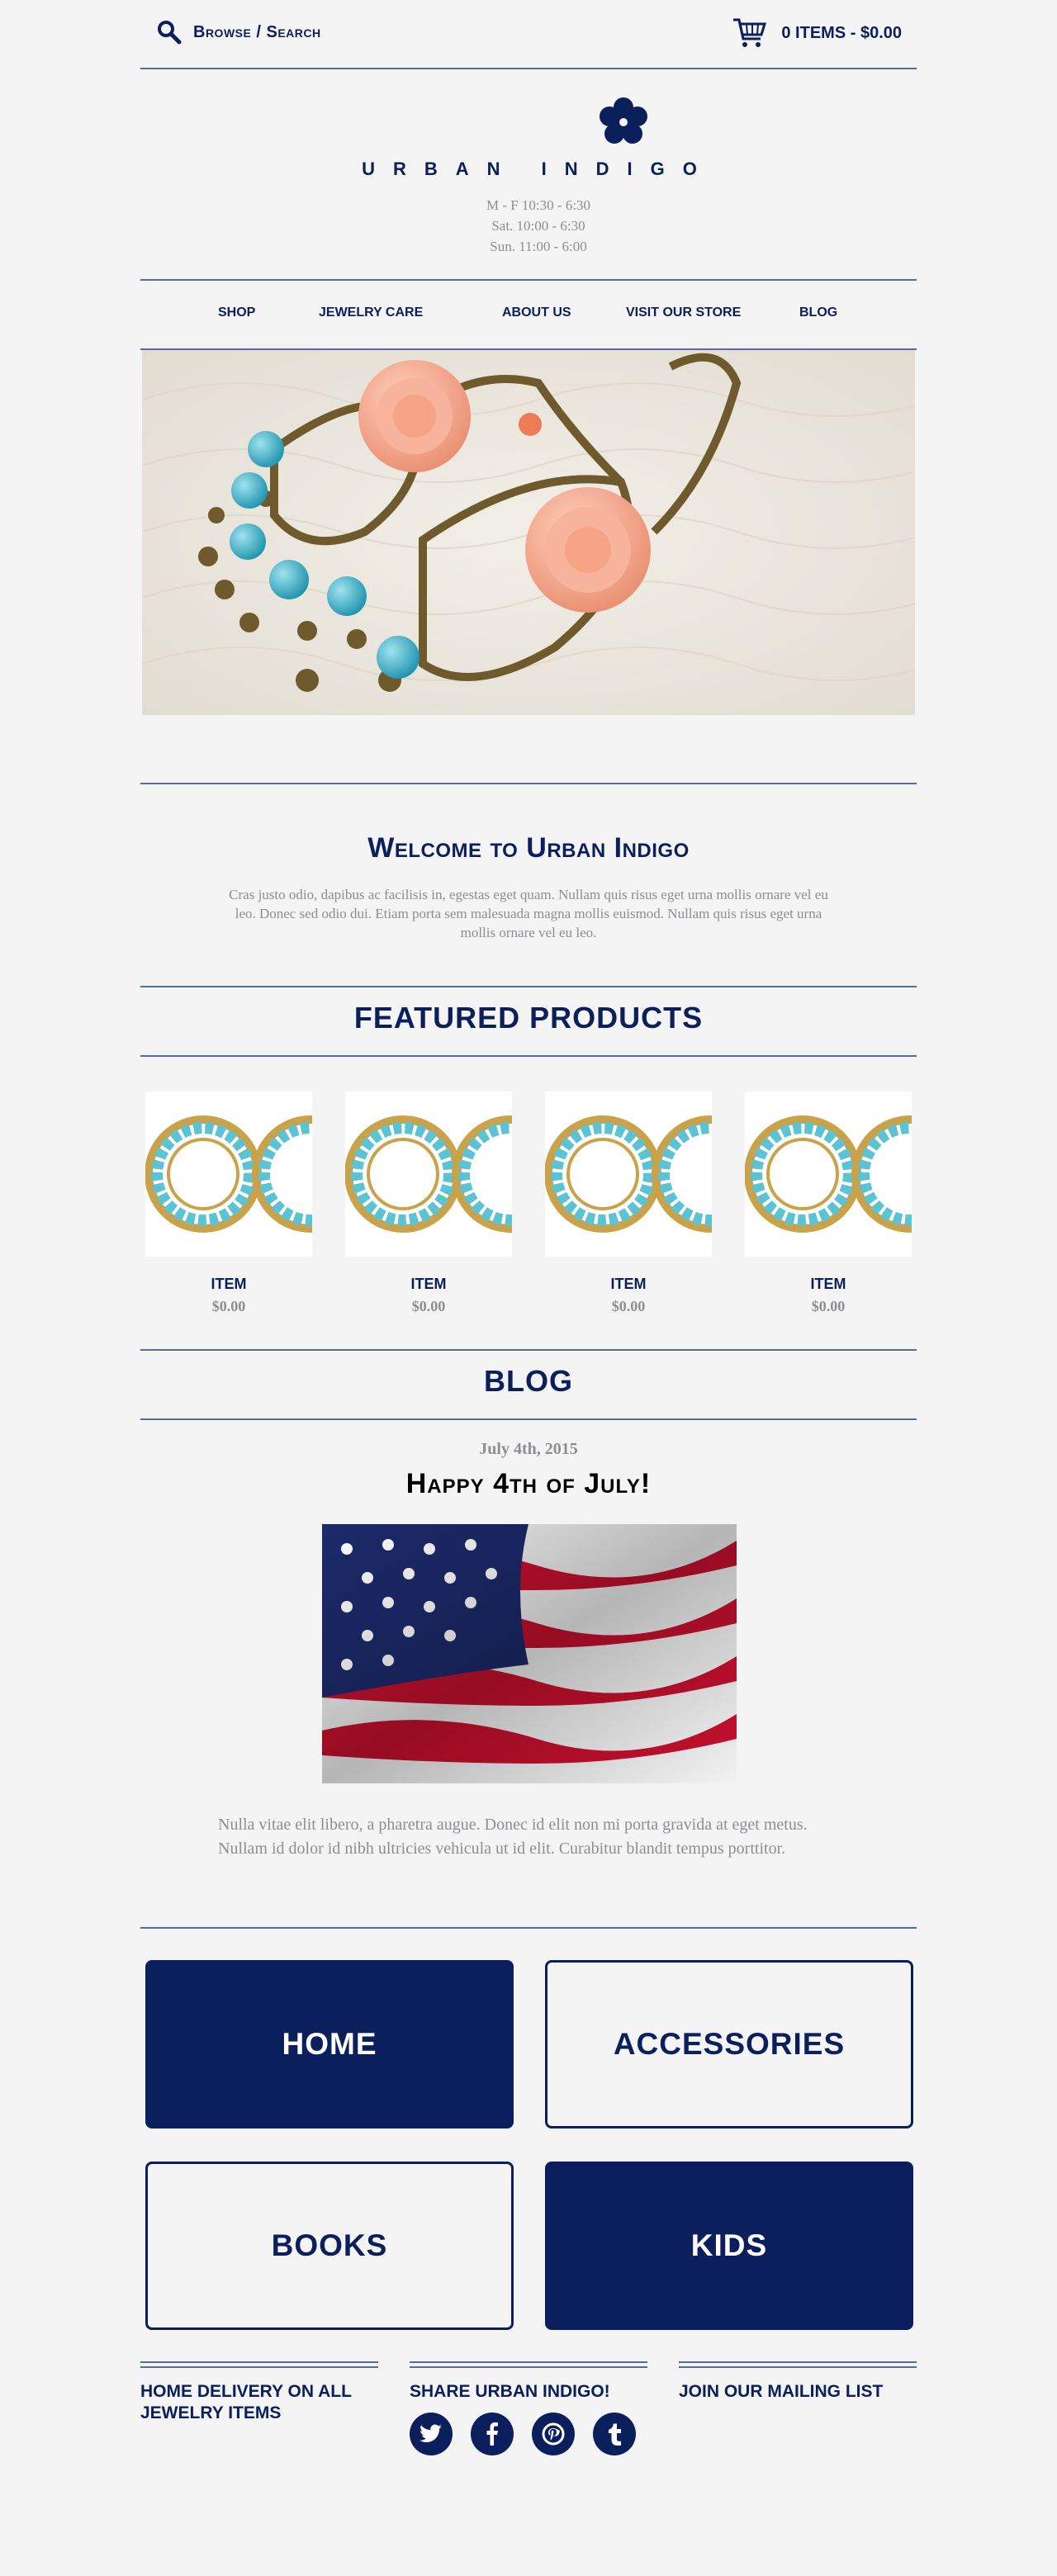 The width and height of the screenshot is (1057, 2576). Describe the element at coordinates (170, 33) in the screenshot. I see `search-icon` at that location.